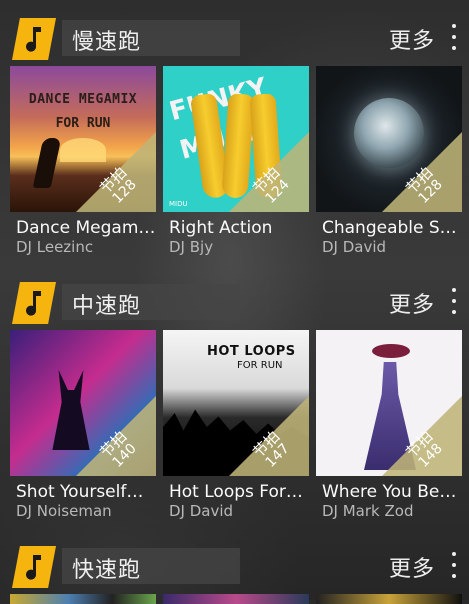 This screenshot has width=469, height=604. What do you see at coordinates (391, 351) in the screenshot?
I see `hat-illustration` at bounding box center [391, 351].